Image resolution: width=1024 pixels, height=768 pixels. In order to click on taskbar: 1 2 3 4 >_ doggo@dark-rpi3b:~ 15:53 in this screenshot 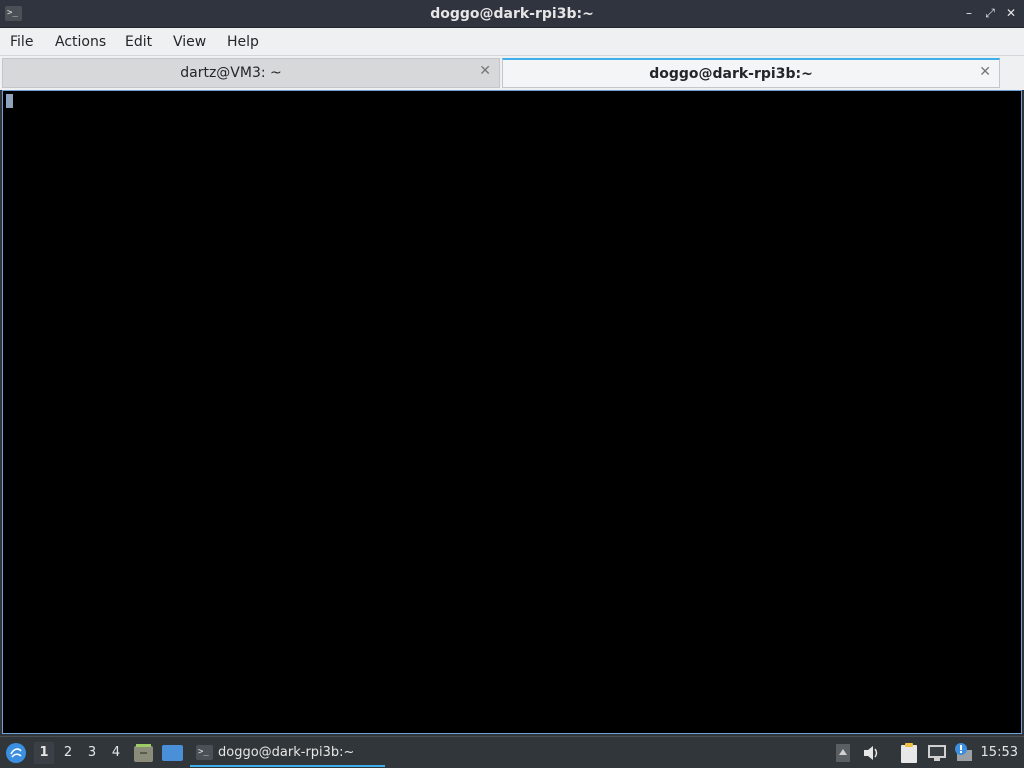, I will do `click(512, 752)`.